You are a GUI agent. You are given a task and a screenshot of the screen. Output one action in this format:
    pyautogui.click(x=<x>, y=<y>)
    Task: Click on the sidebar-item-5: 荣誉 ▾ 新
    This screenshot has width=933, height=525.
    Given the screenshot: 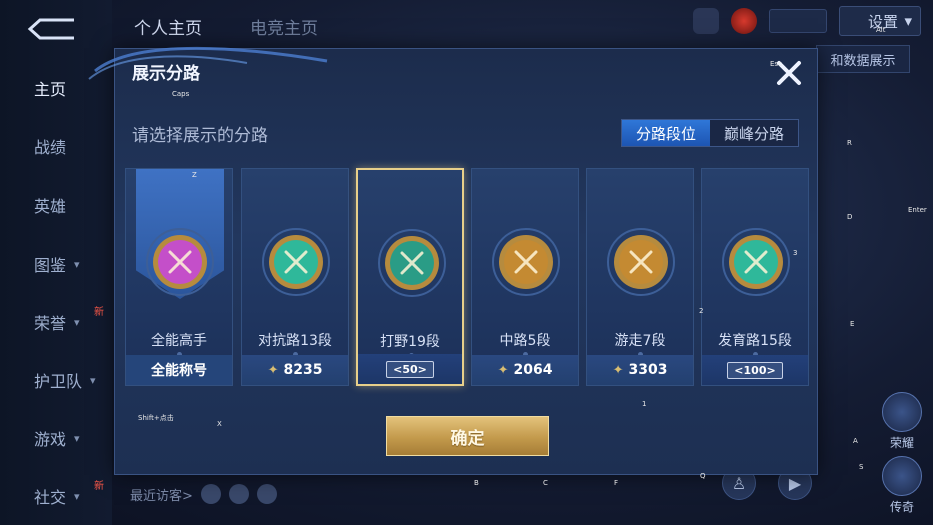 What is the action you would take?
    pyautogui.click(x=56, y=322)
    